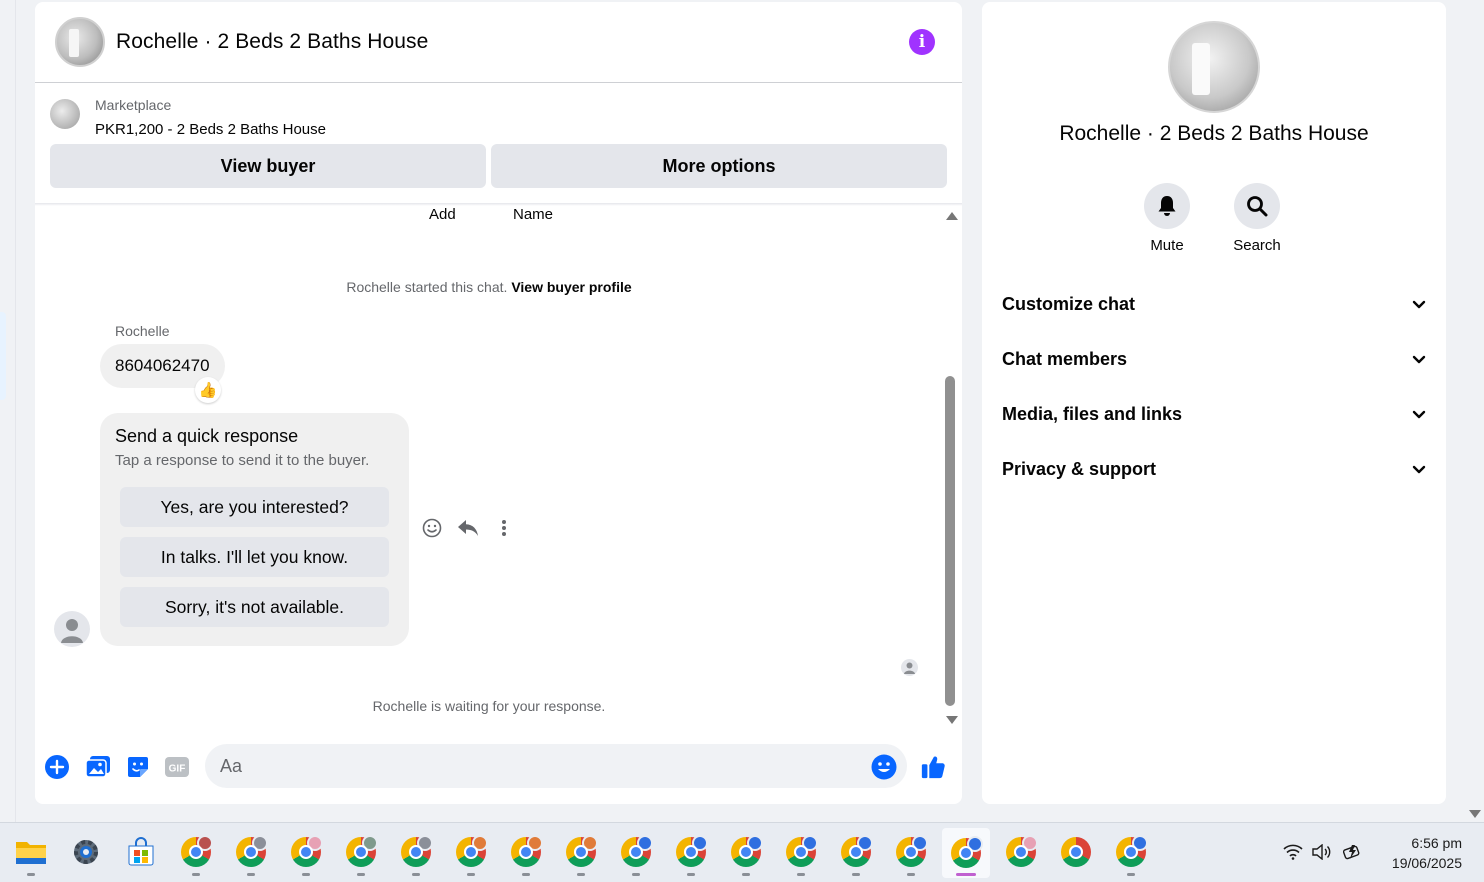 The height and width of the screenshot is (882, 1484). I want to click on section-chat-members: Chat members, so click(1214, 359).